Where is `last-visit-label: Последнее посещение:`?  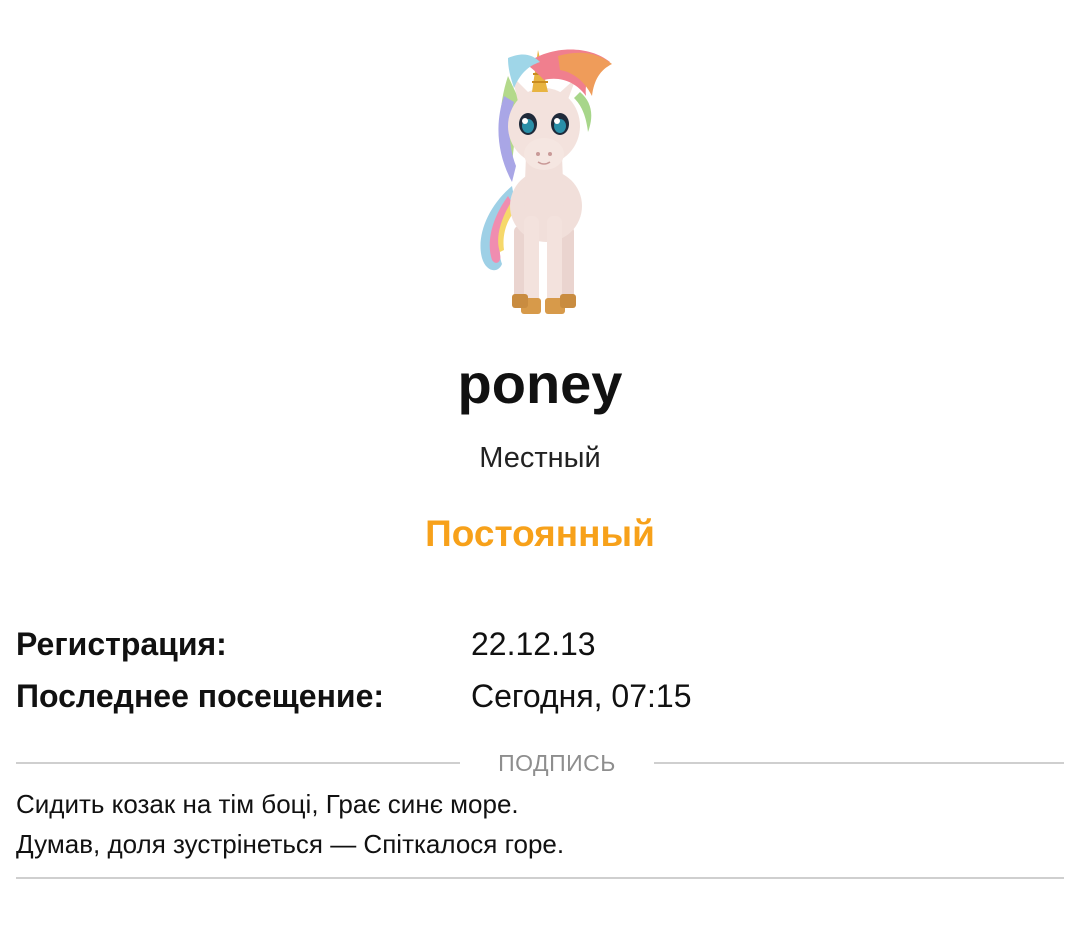
last-visit-label: Последнее посещение: is located at coordinates (200, 696).